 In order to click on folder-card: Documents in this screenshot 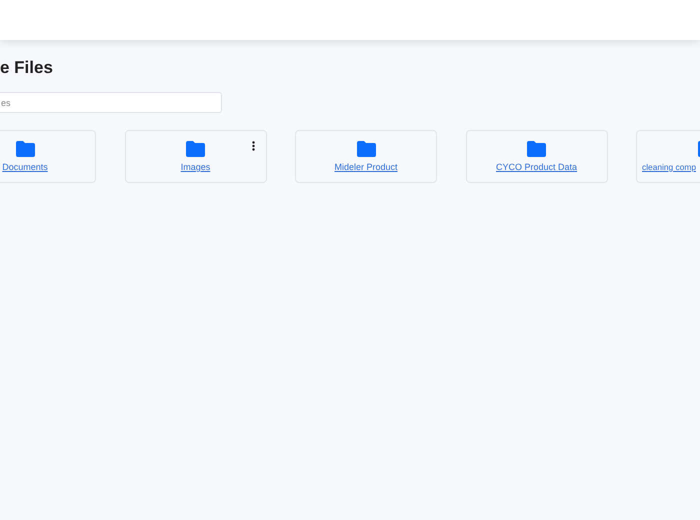, I will do `click(48, 156)`.